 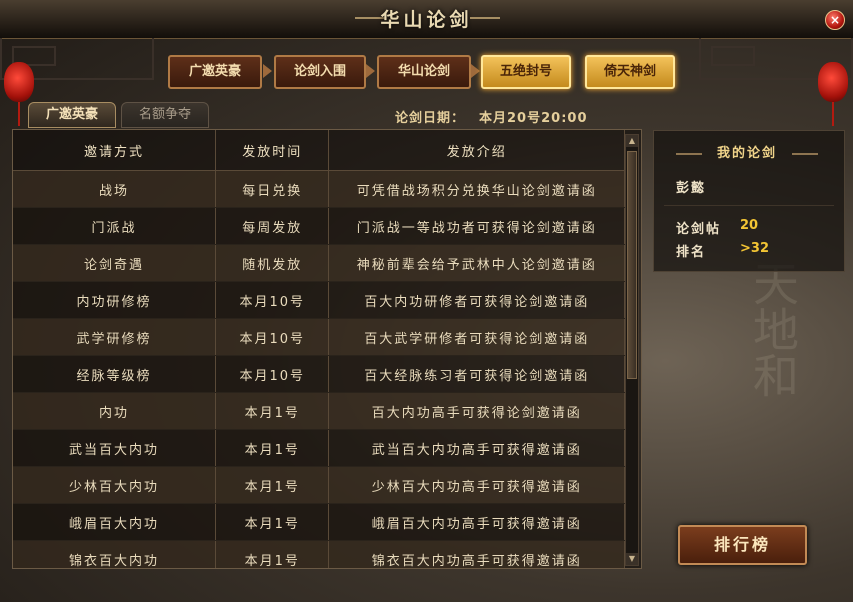 I want to click on step-huashan-duel: 华山论剑, so click(x=424, y=72).